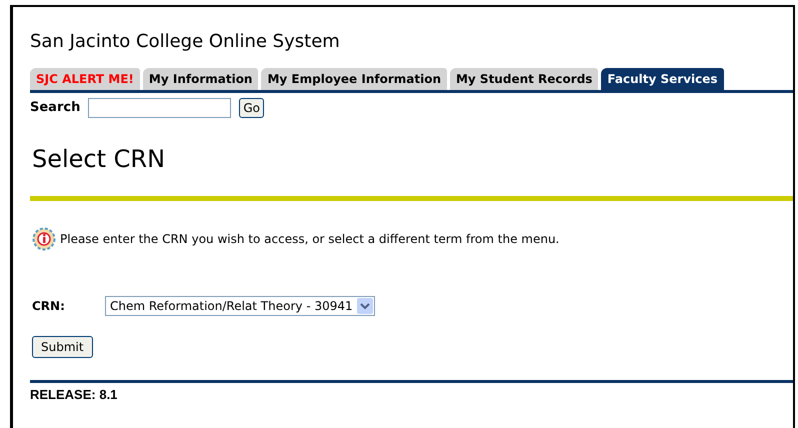 The height and width of the screenshot is (428, 798). I want to click on go-button: Go, so click(251, 108).